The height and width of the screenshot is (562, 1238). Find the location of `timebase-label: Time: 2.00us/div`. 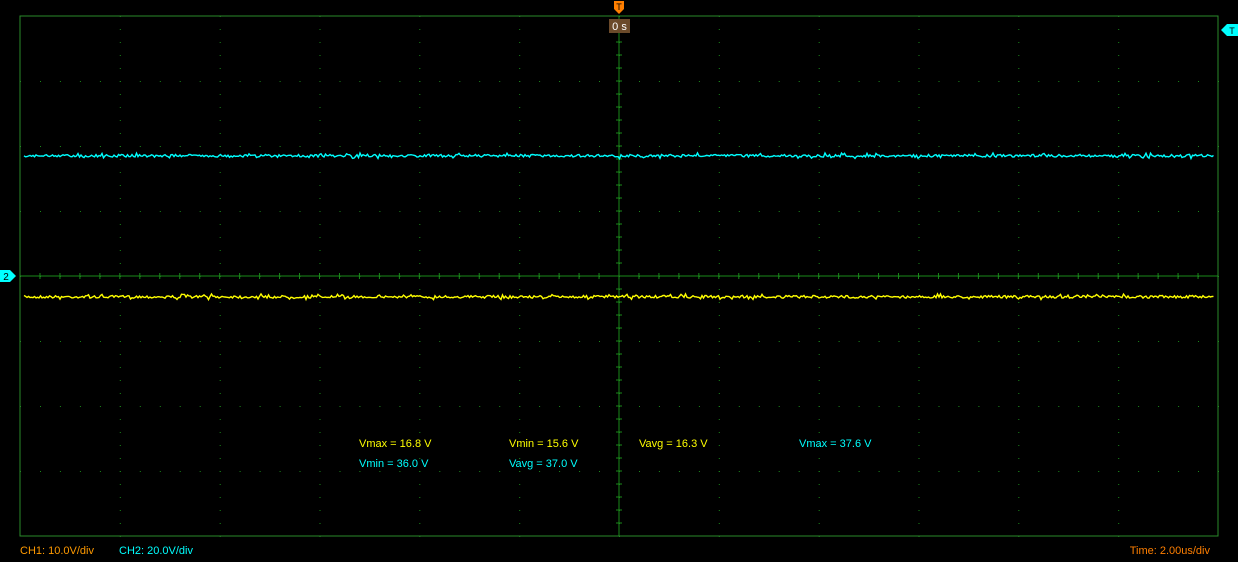

timebase-label: Time: 2.00us/div is located at coordinates (1170, 551).